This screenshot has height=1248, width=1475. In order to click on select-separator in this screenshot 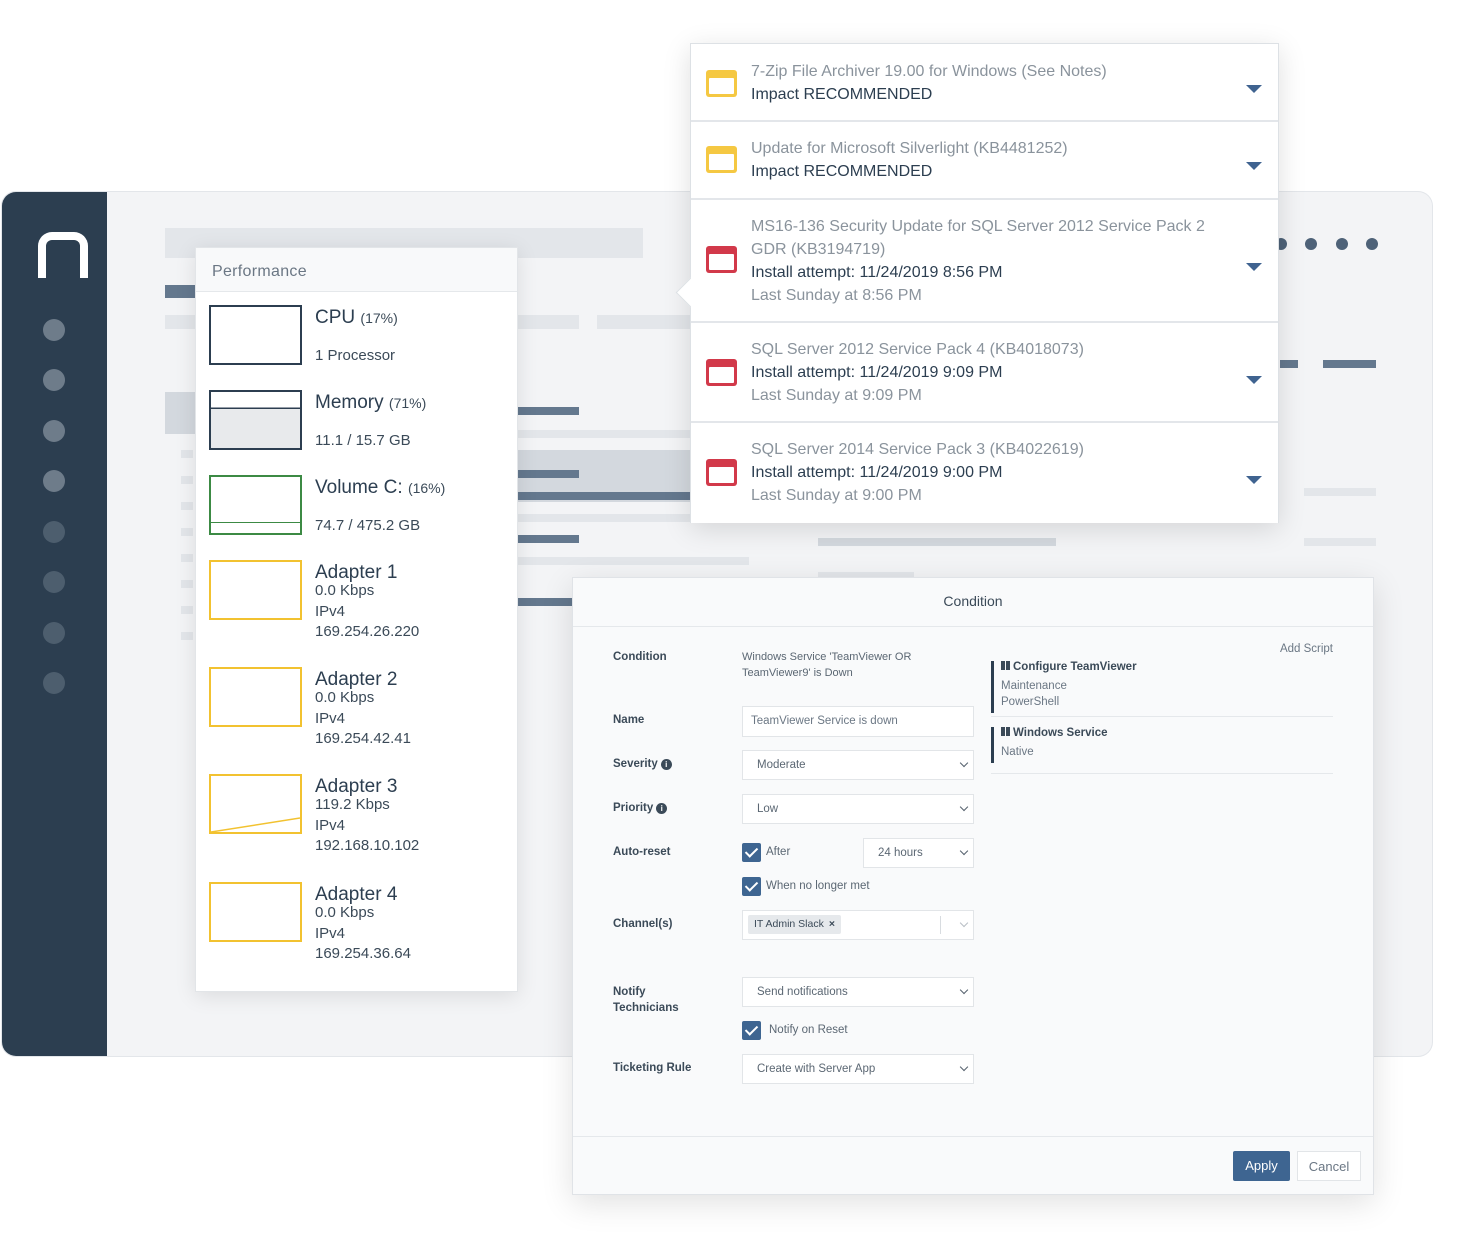, I will do `click(940, 925)`.